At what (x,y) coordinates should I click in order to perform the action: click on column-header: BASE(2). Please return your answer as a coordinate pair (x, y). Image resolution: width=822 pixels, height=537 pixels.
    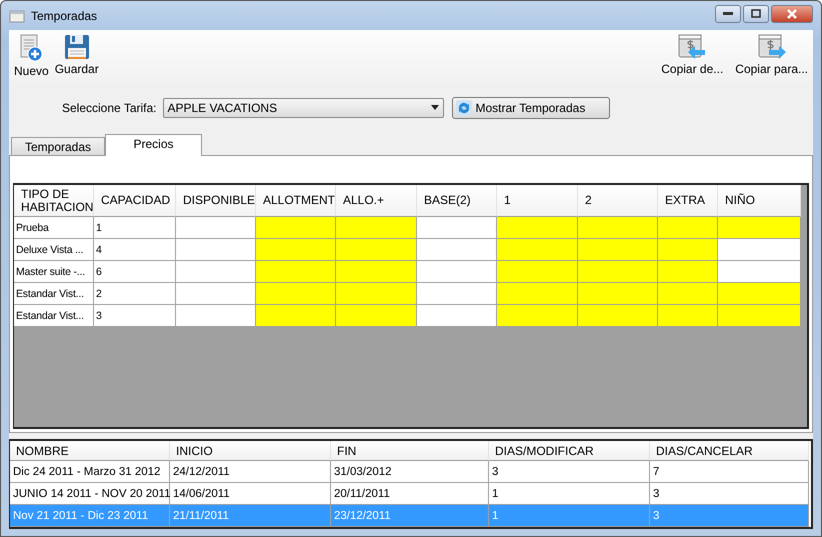
    Looking at the image, I should click on (457, 201).